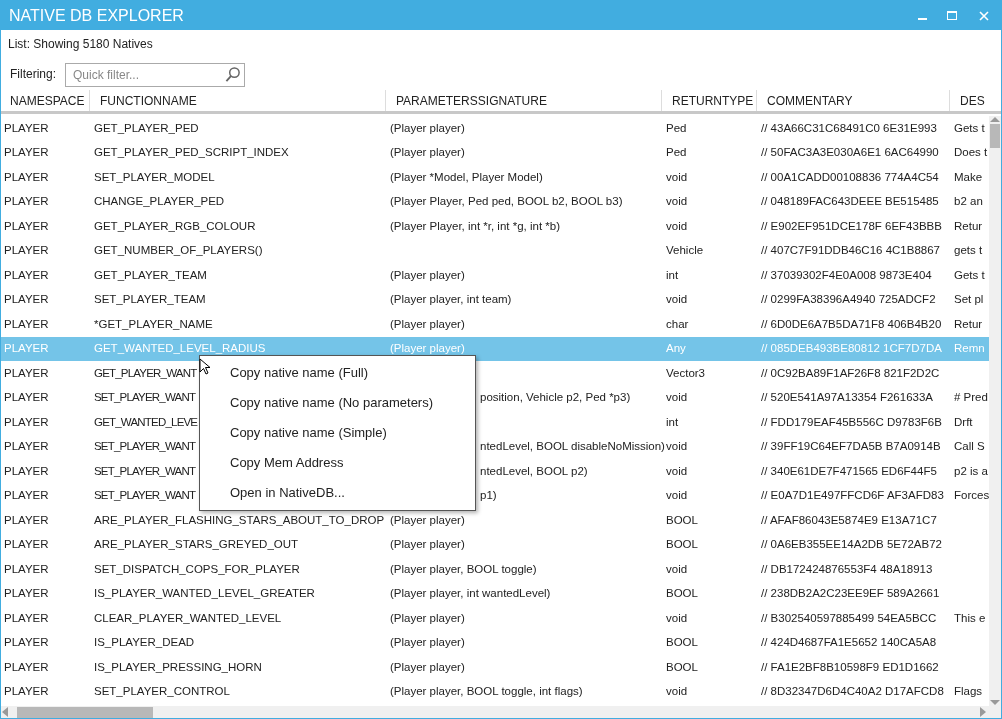 The height and width of the screenshot is (719, 1002). What do you see at coordinates (33, 74) in the screenshot?
I see `filter-label: Filtering:` at bounding box center [33, 74].